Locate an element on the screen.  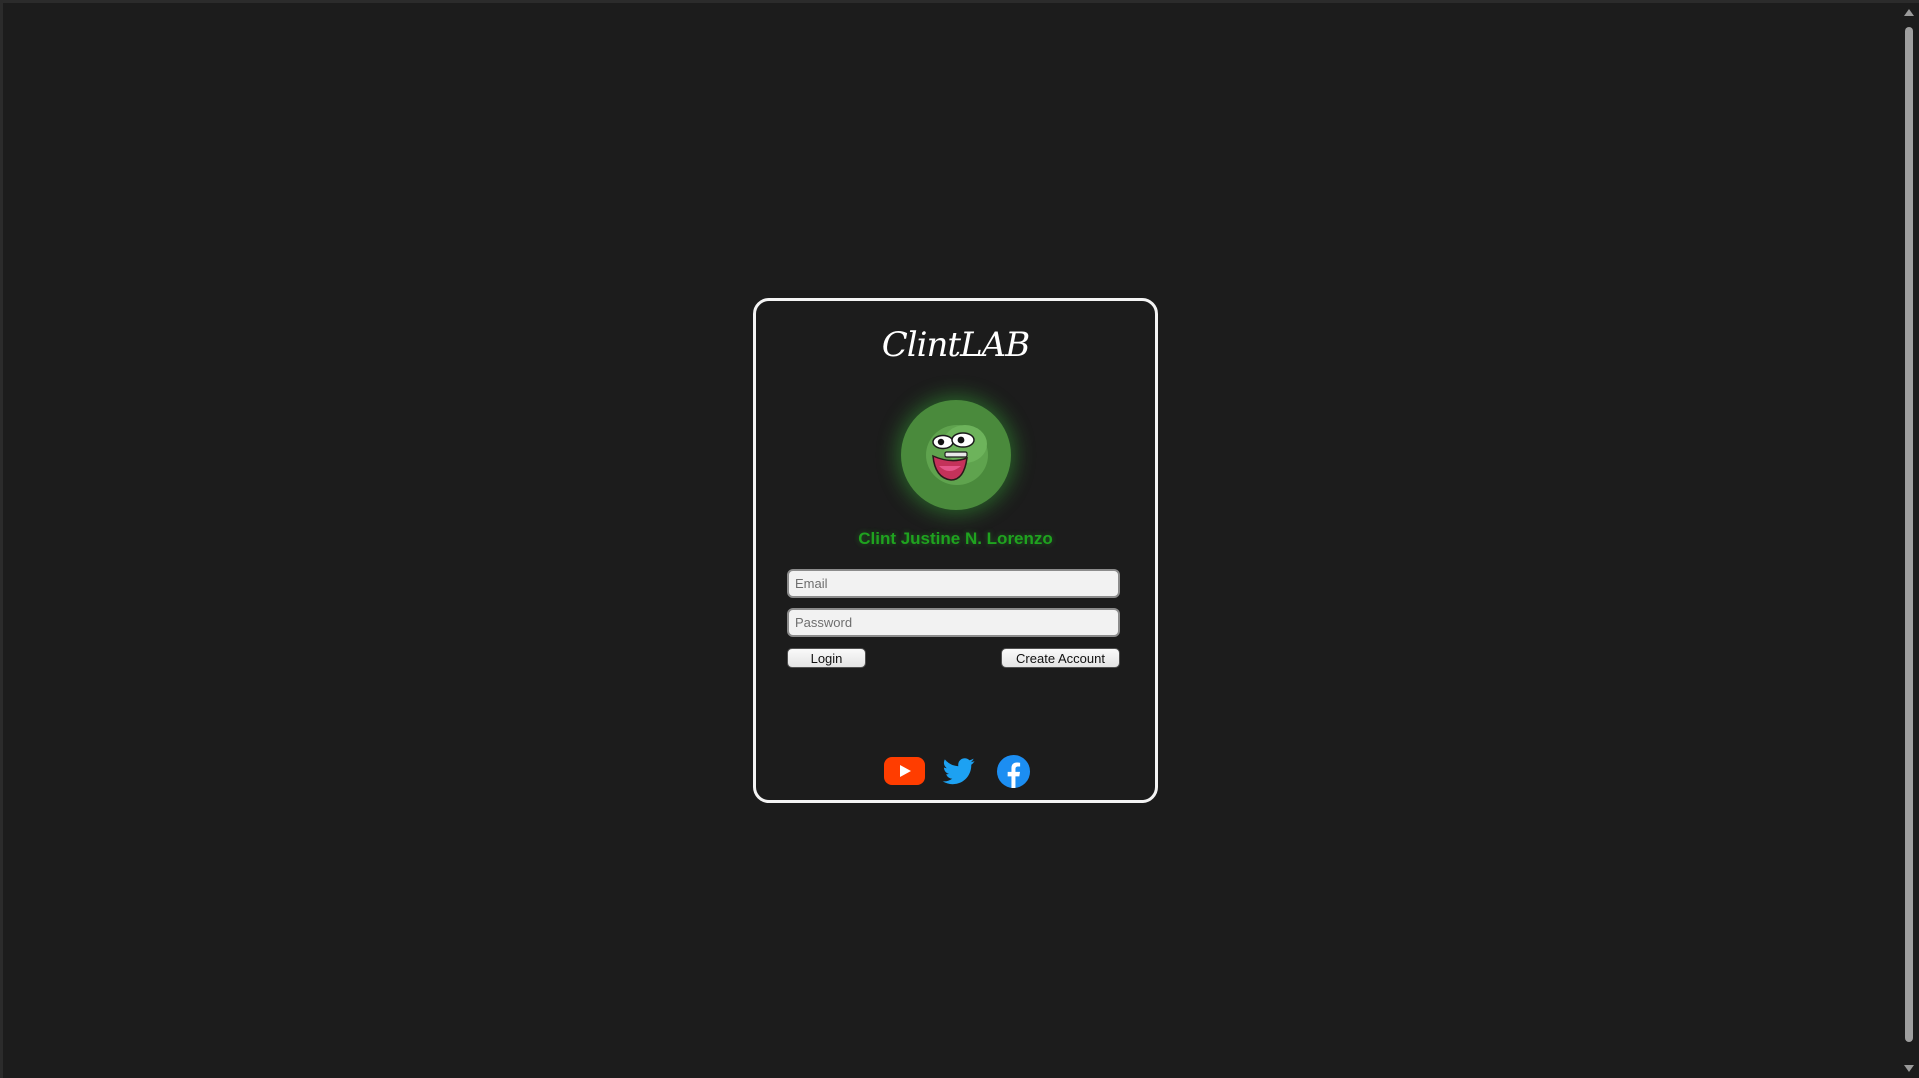
facebook-link is located at coordinates (1013, 771).